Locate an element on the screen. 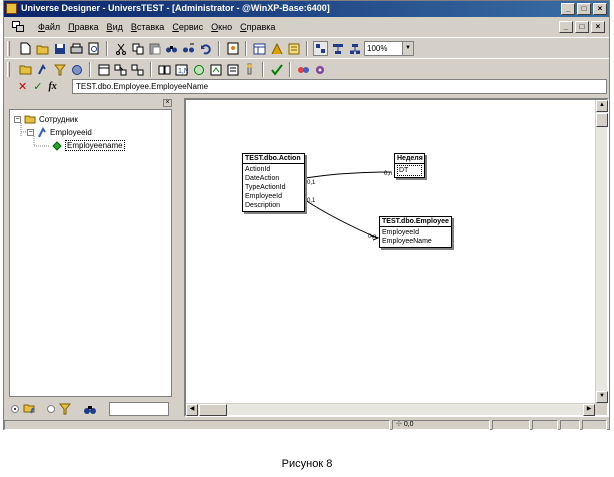 The image size is (614, 477). column-actionid: ActionId is located at coordinates (273, 169).